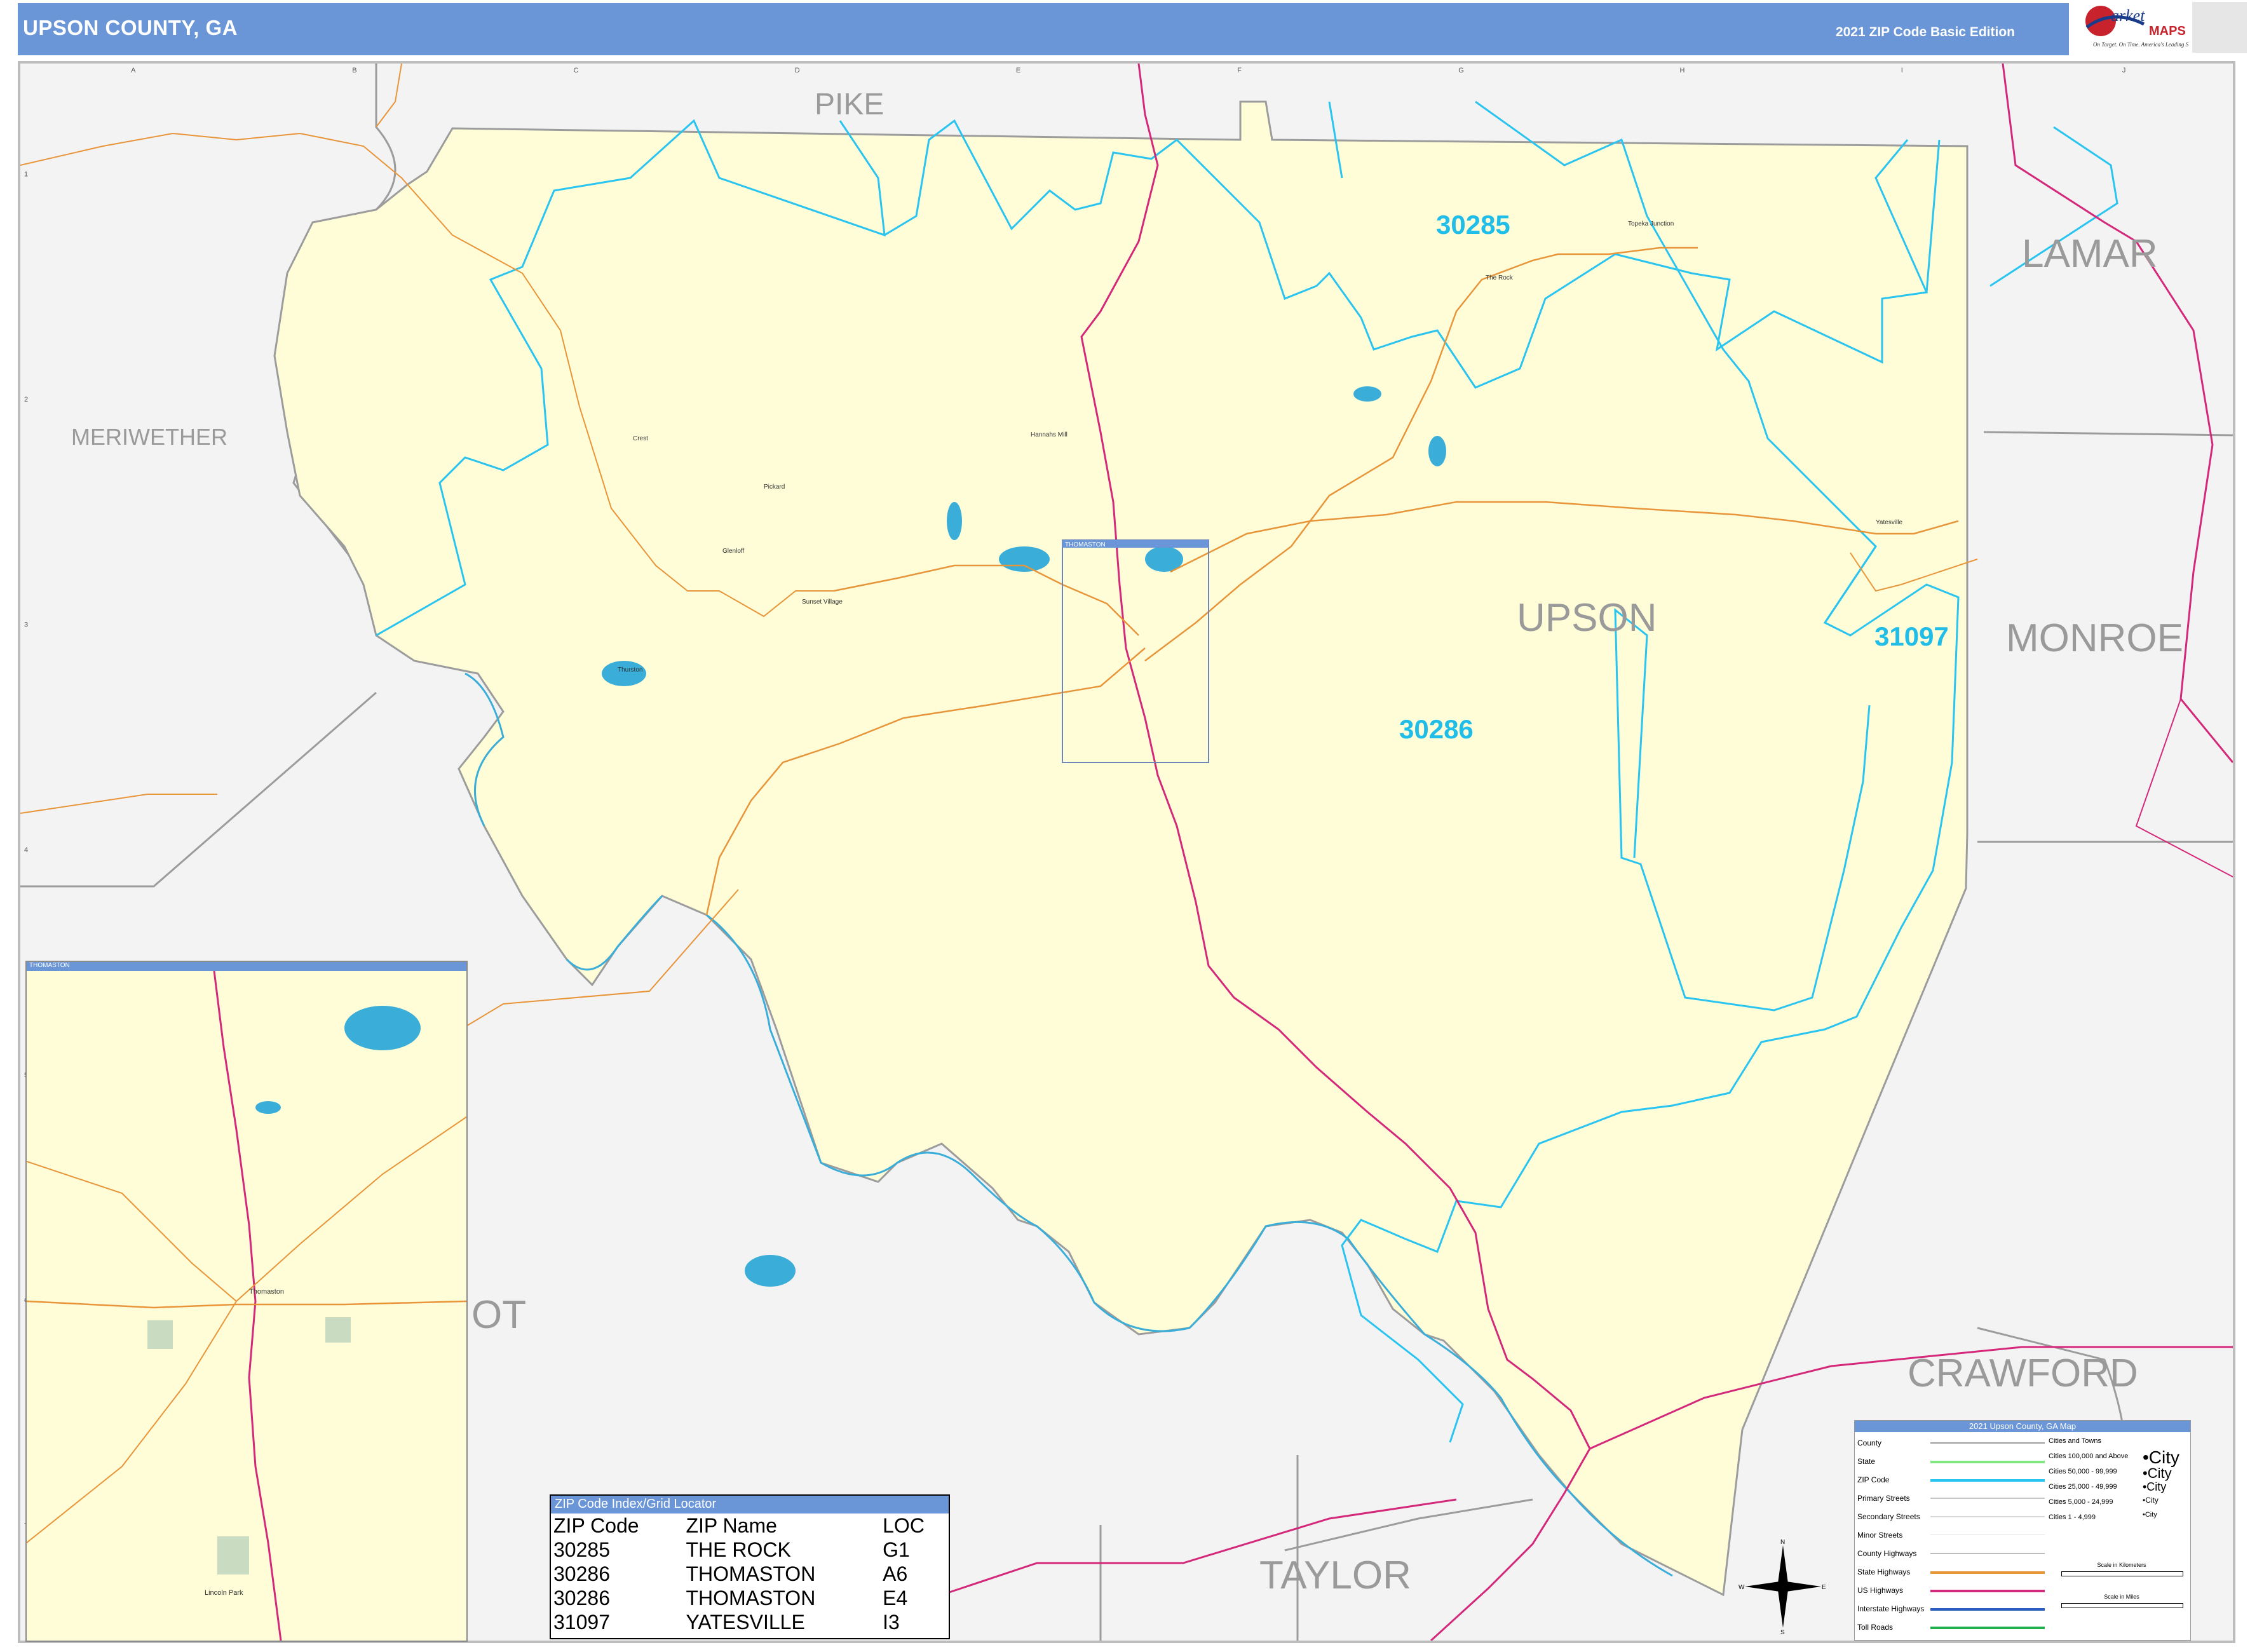 The height and width of the screenshot is (1652, 2250). What do you see at coordinates (1952, 1499) in the screenshot?
I see `legend-item-primary: Primary Streets` at bounding box center [1952, 1499].